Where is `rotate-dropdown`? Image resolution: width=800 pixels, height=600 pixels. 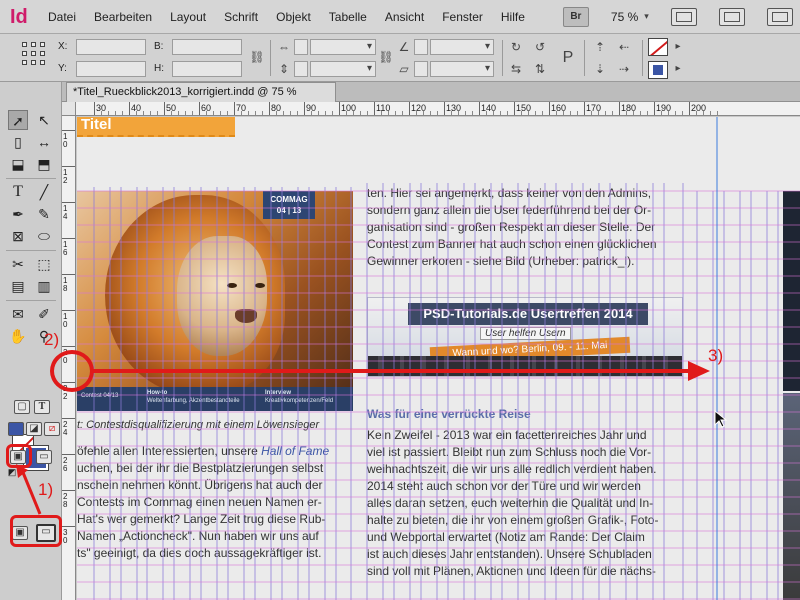
rotate-dropdown is located at coordinates (462, 47).